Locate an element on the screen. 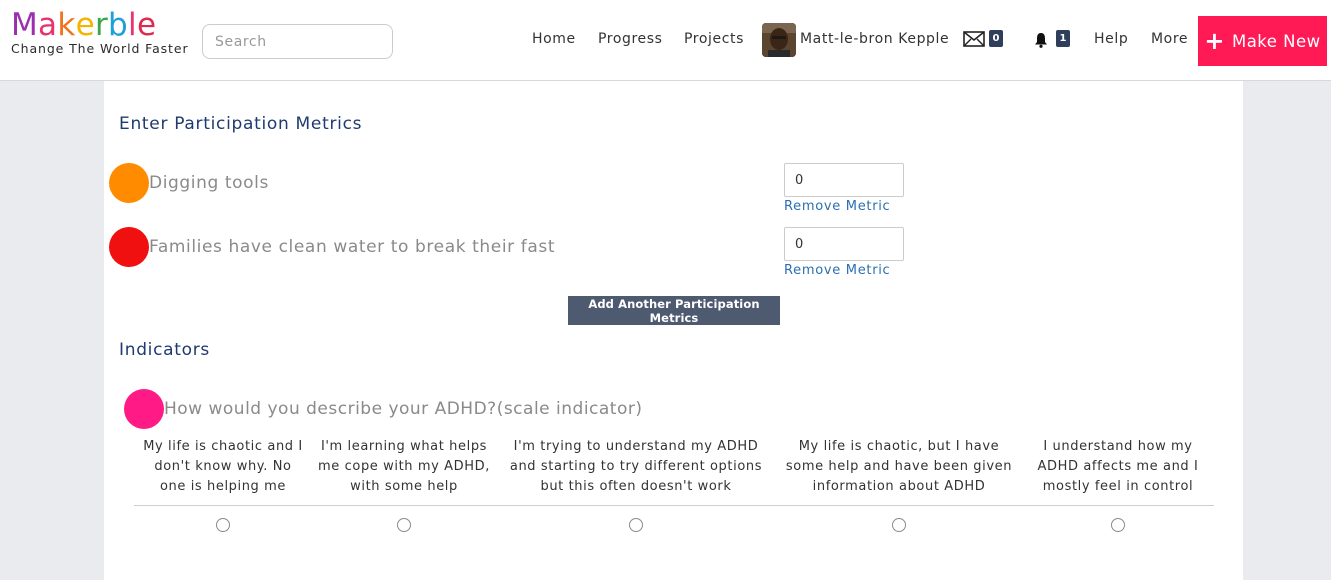  notifications-count-badge: 1 is located at coordinates (1063, 38).